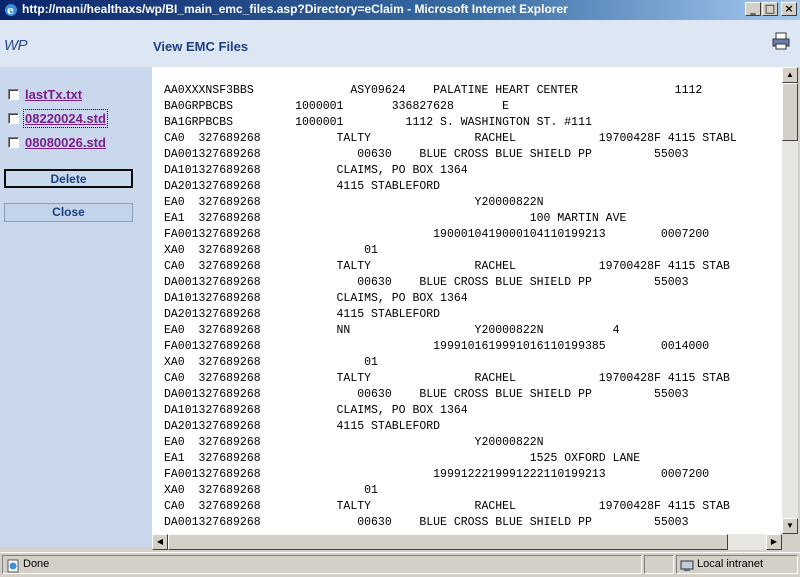  What do you see at coordinates (774, 542) in the screenshot?
I see `scroll-right-button: ▶` at bounding box center [774, 542].